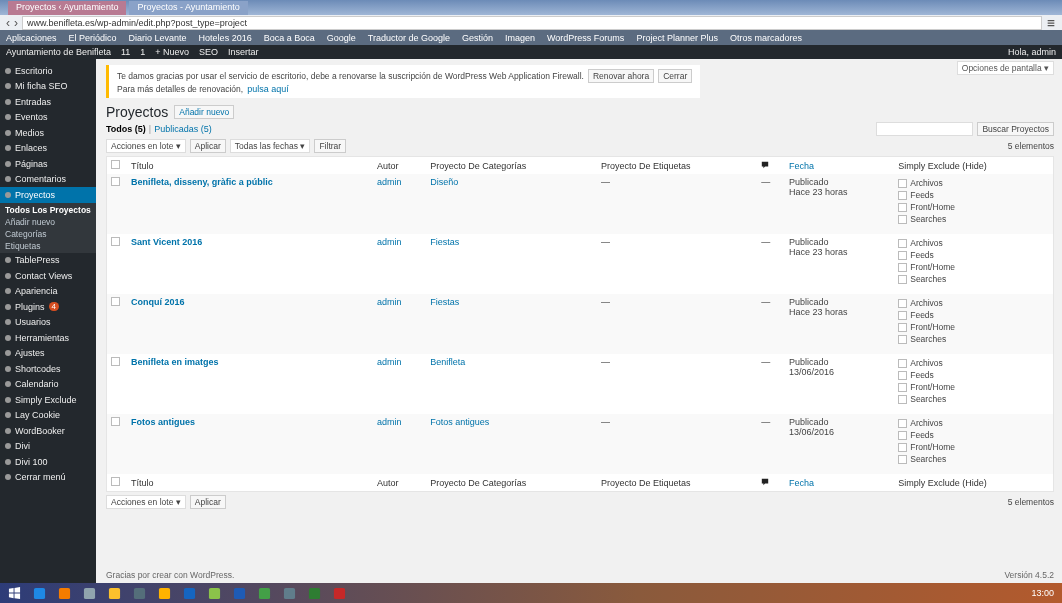  I want to click on bookmark-link: Hoteles 2016, so click(225, 37).